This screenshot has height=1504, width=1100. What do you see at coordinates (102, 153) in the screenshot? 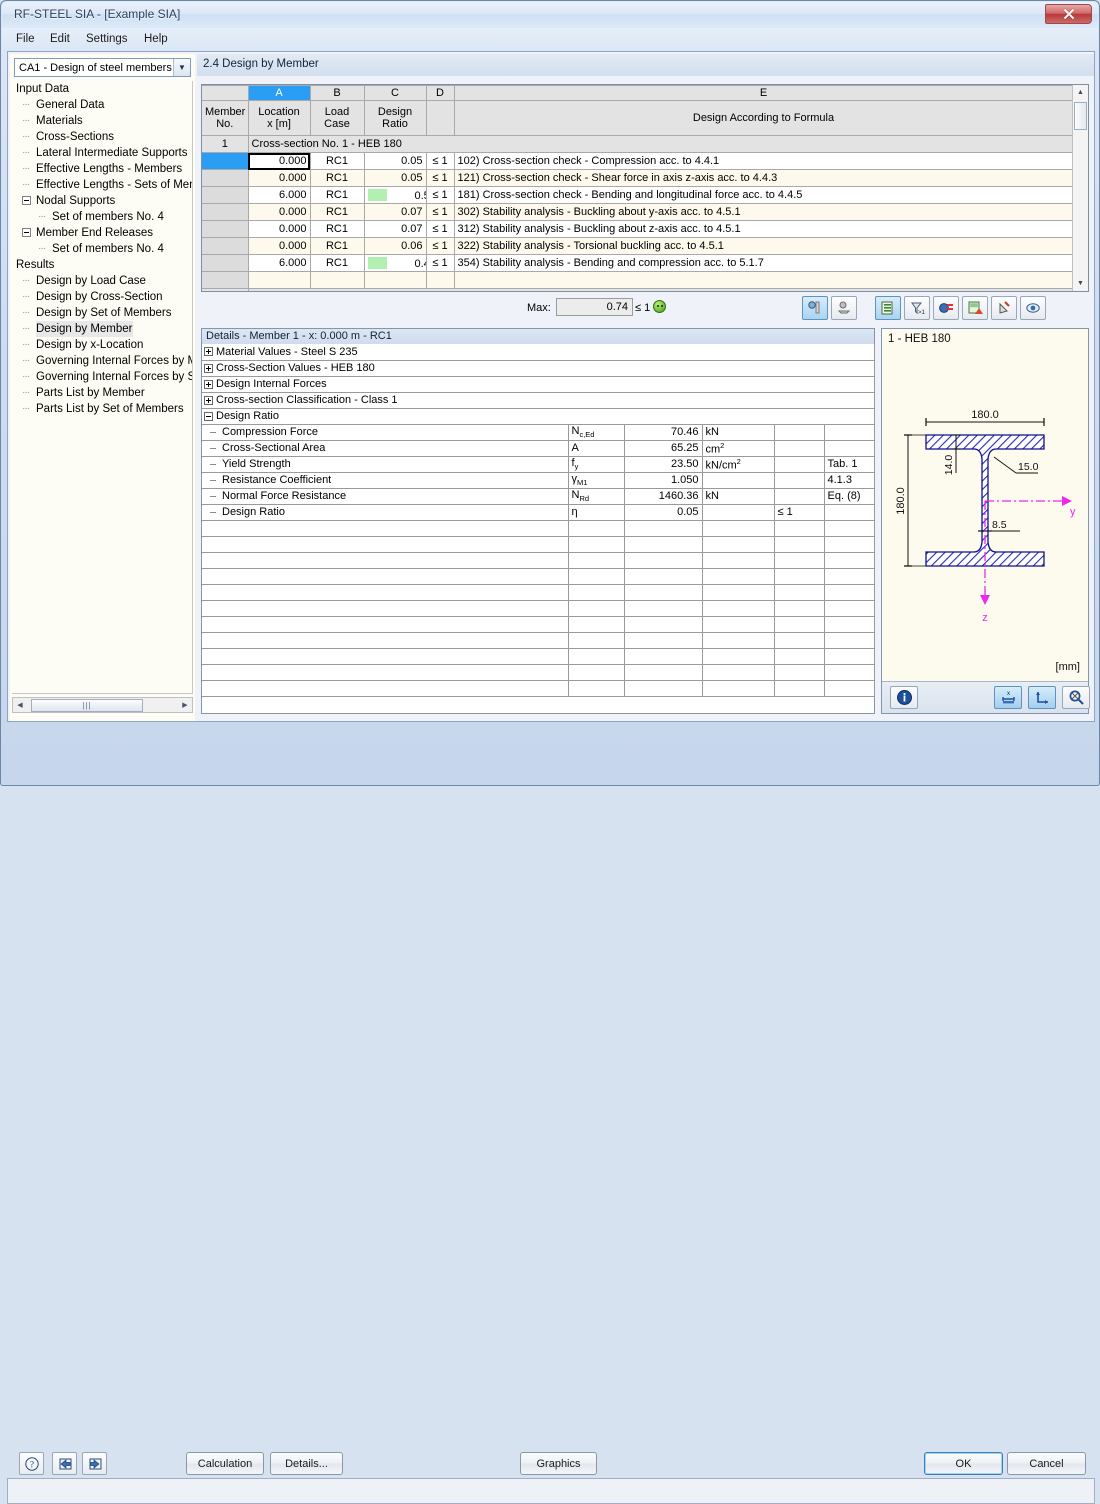
I see `tree-item-lateral-intermediate-supports: ··· Lateral Intermediate Supports` at bounding box center [102, 153].